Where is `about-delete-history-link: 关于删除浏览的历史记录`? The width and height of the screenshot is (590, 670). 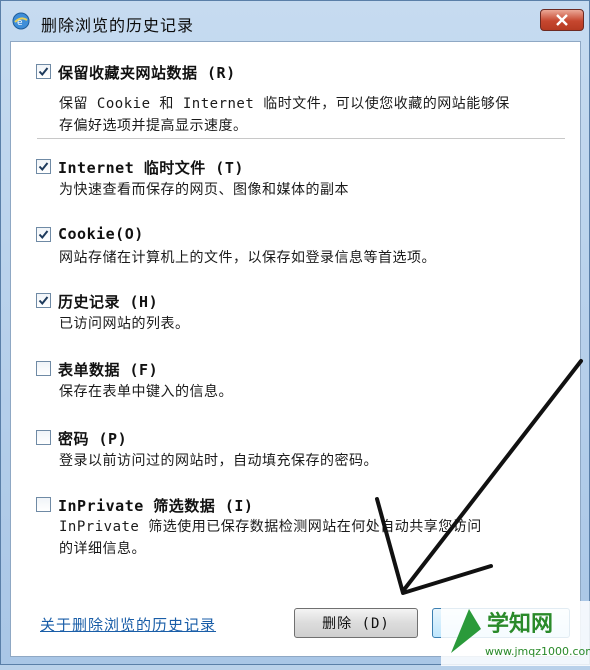
about-delete-history-link: 关于删除浏览的历史记录 is located at coordinates (128, 624).